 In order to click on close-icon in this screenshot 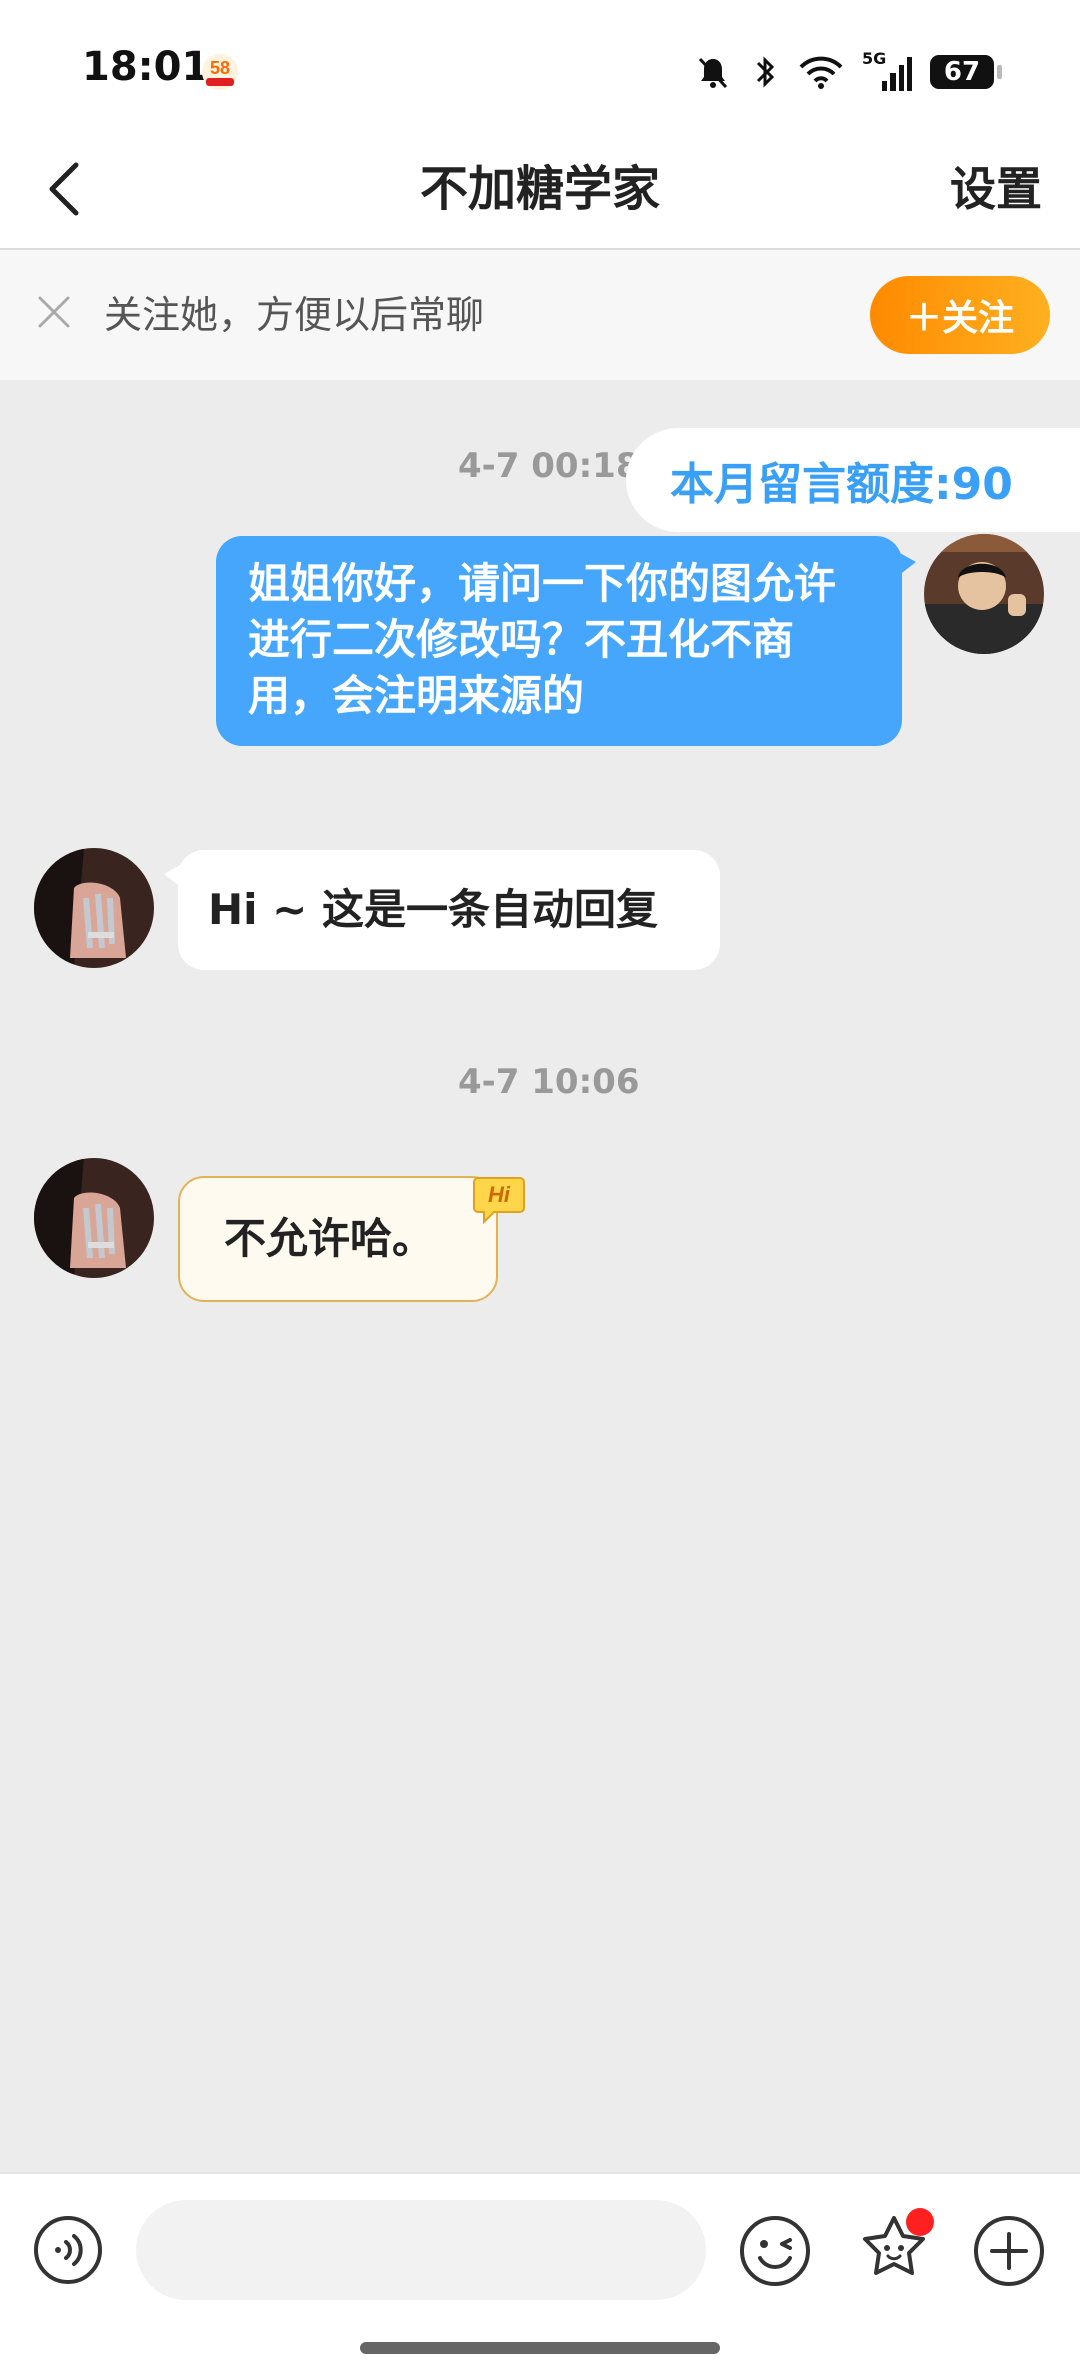, I will do `click(54, 312)`.